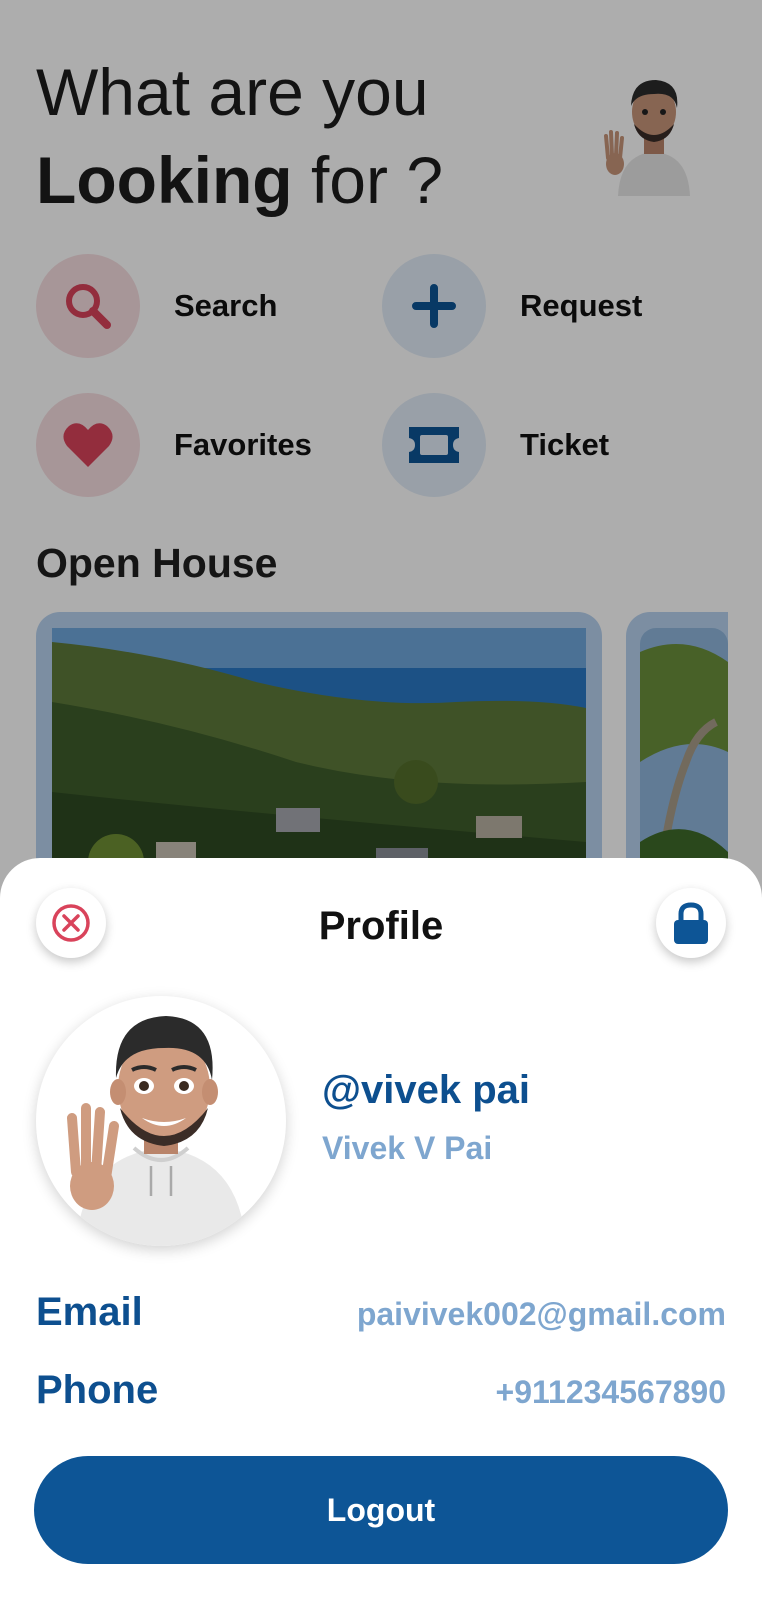 The width and height of the screenshot is (762, 1600). I want to click on lock-button, so click(691, 923).